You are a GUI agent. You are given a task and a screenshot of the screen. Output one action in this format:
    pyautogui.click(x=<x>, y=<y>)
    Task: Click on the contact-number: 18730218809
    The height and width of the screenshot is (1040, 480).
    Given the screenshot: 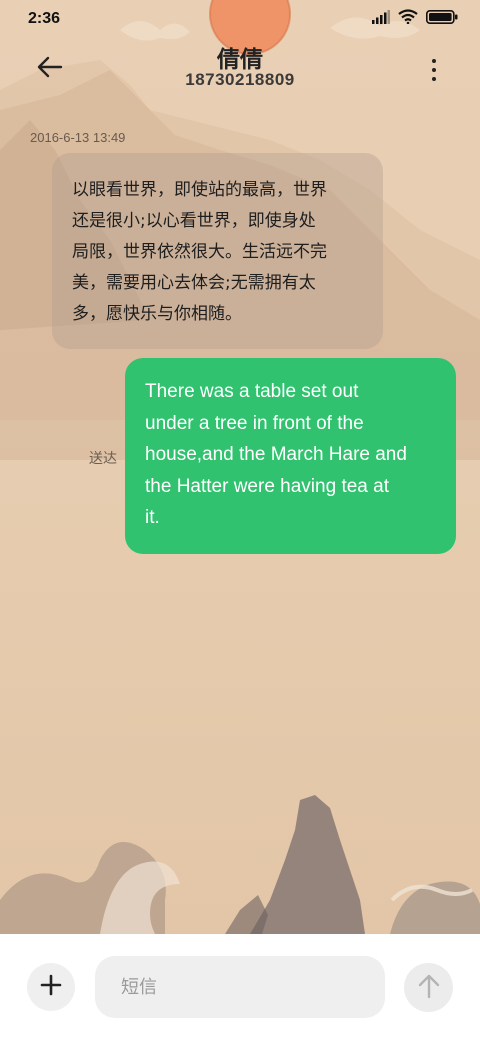 What is the action you would take?
    pyautogui.click(x=240, y=79)
    